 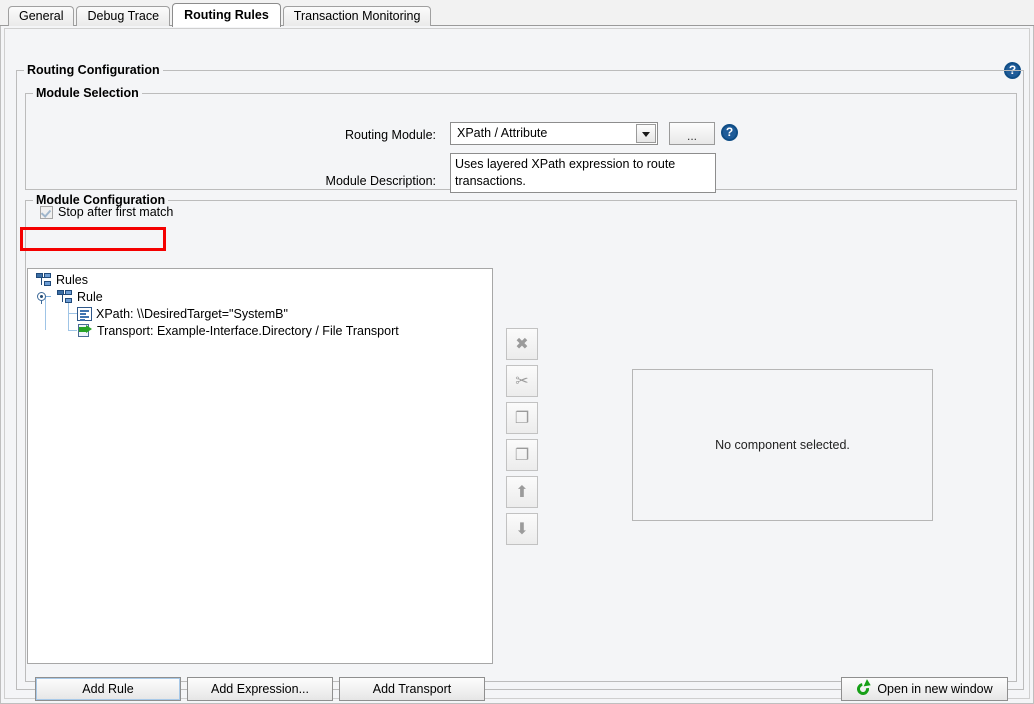 What do you see at coordinates (108, 689) in the screenshot?
I see `add-rule-button: Add Rule` at bounding box center [108, 689].